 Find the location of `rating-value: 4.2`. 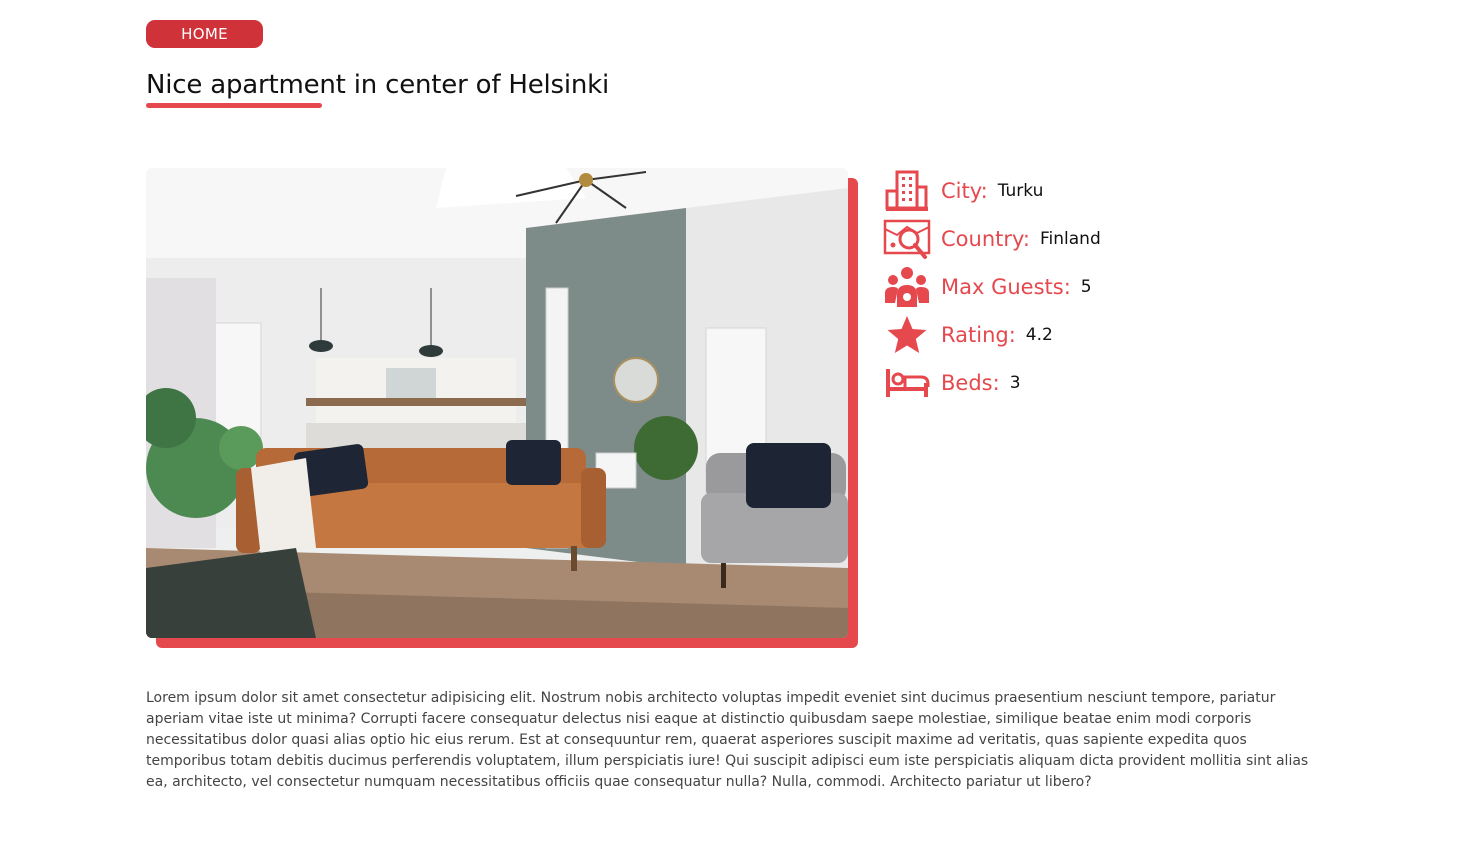

rating-value: 4.2 is located at coordinates (1039, 335).